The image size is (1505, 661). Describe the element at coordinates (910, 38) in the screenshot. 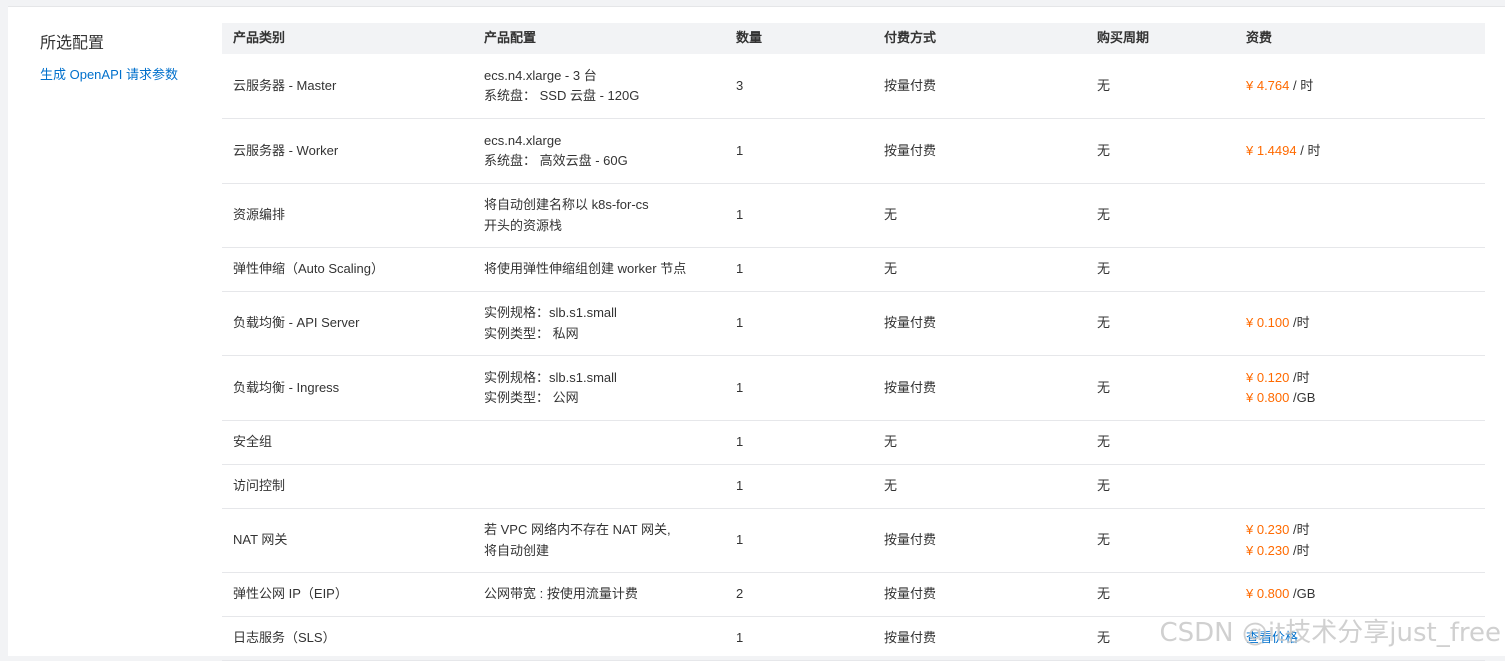

I see `header-payment: 付费方式` at that location.